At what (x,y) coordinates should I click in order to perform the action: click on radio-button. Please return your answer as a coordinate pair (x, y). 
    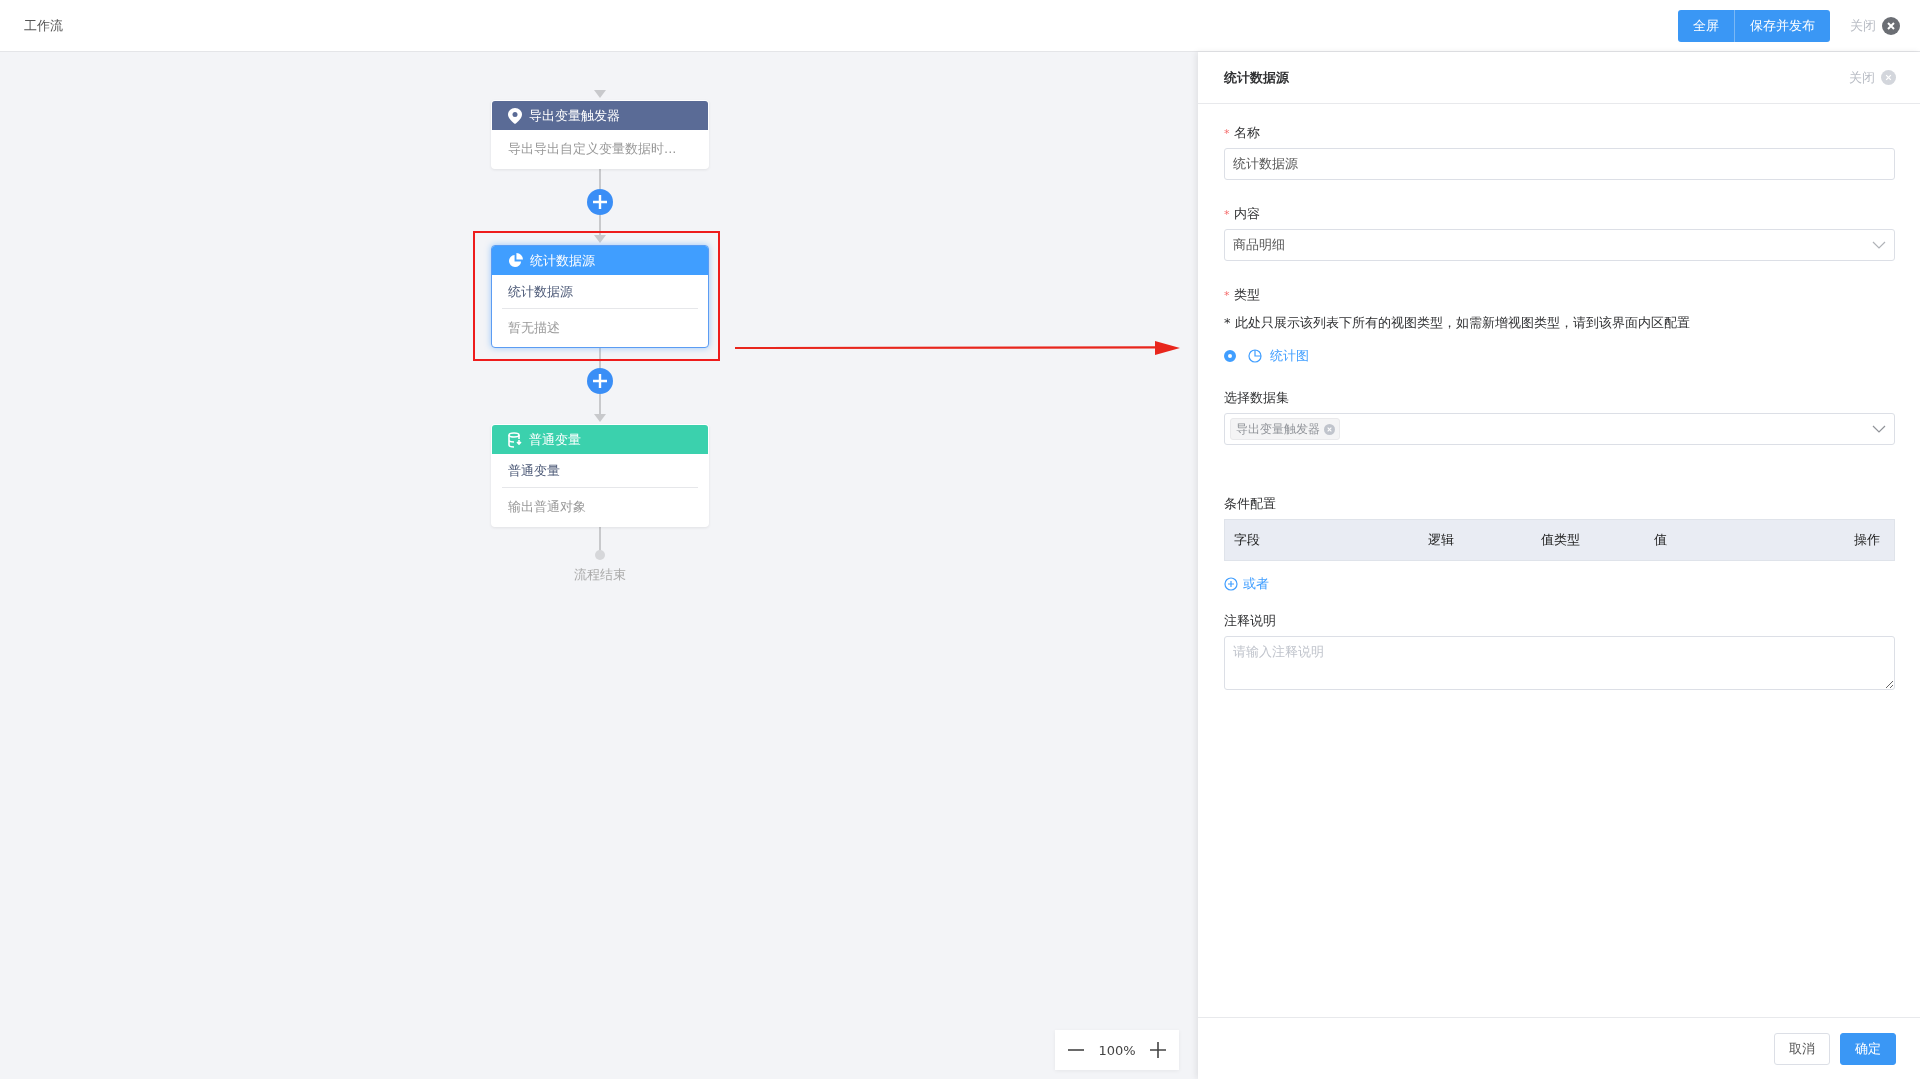
    Looking at the image, I should click on (1230, 356).